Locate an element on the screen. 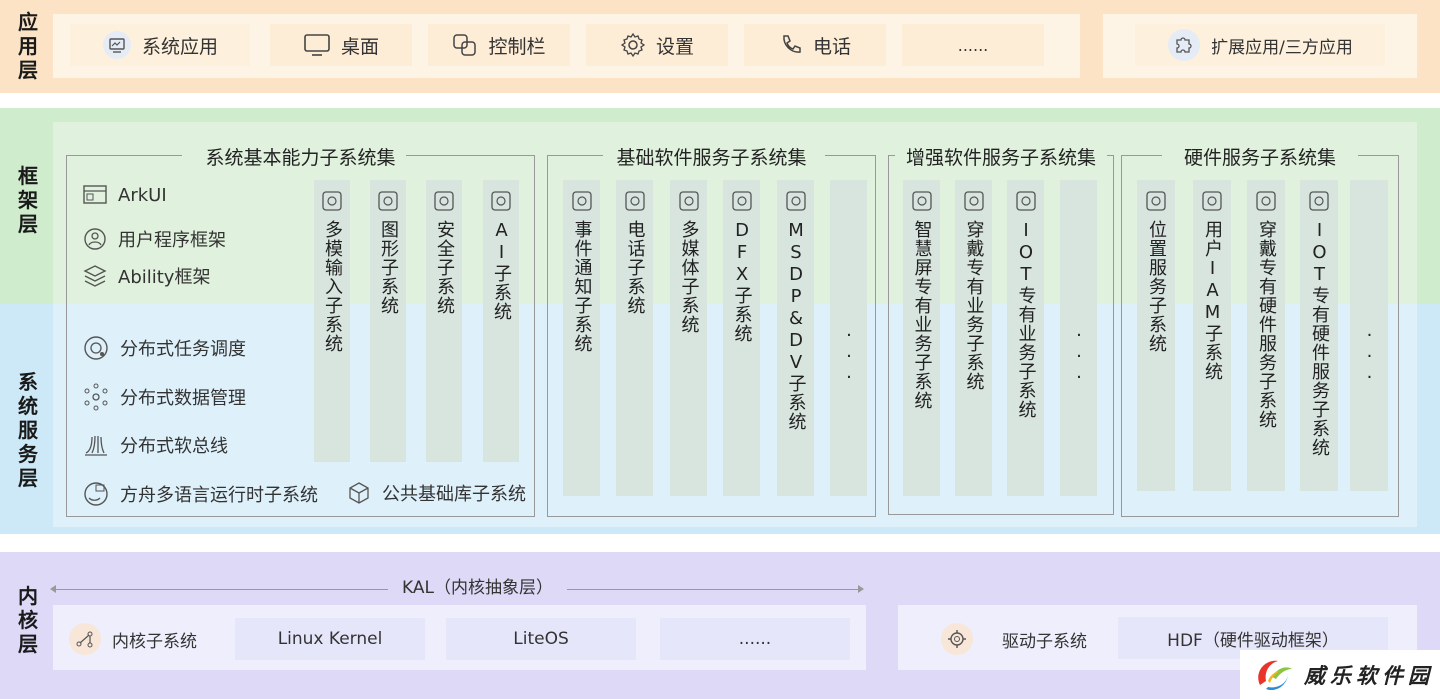 The image size is (1440, 699). app-item-label: 系统应用 is located at coordinates (179, 46).